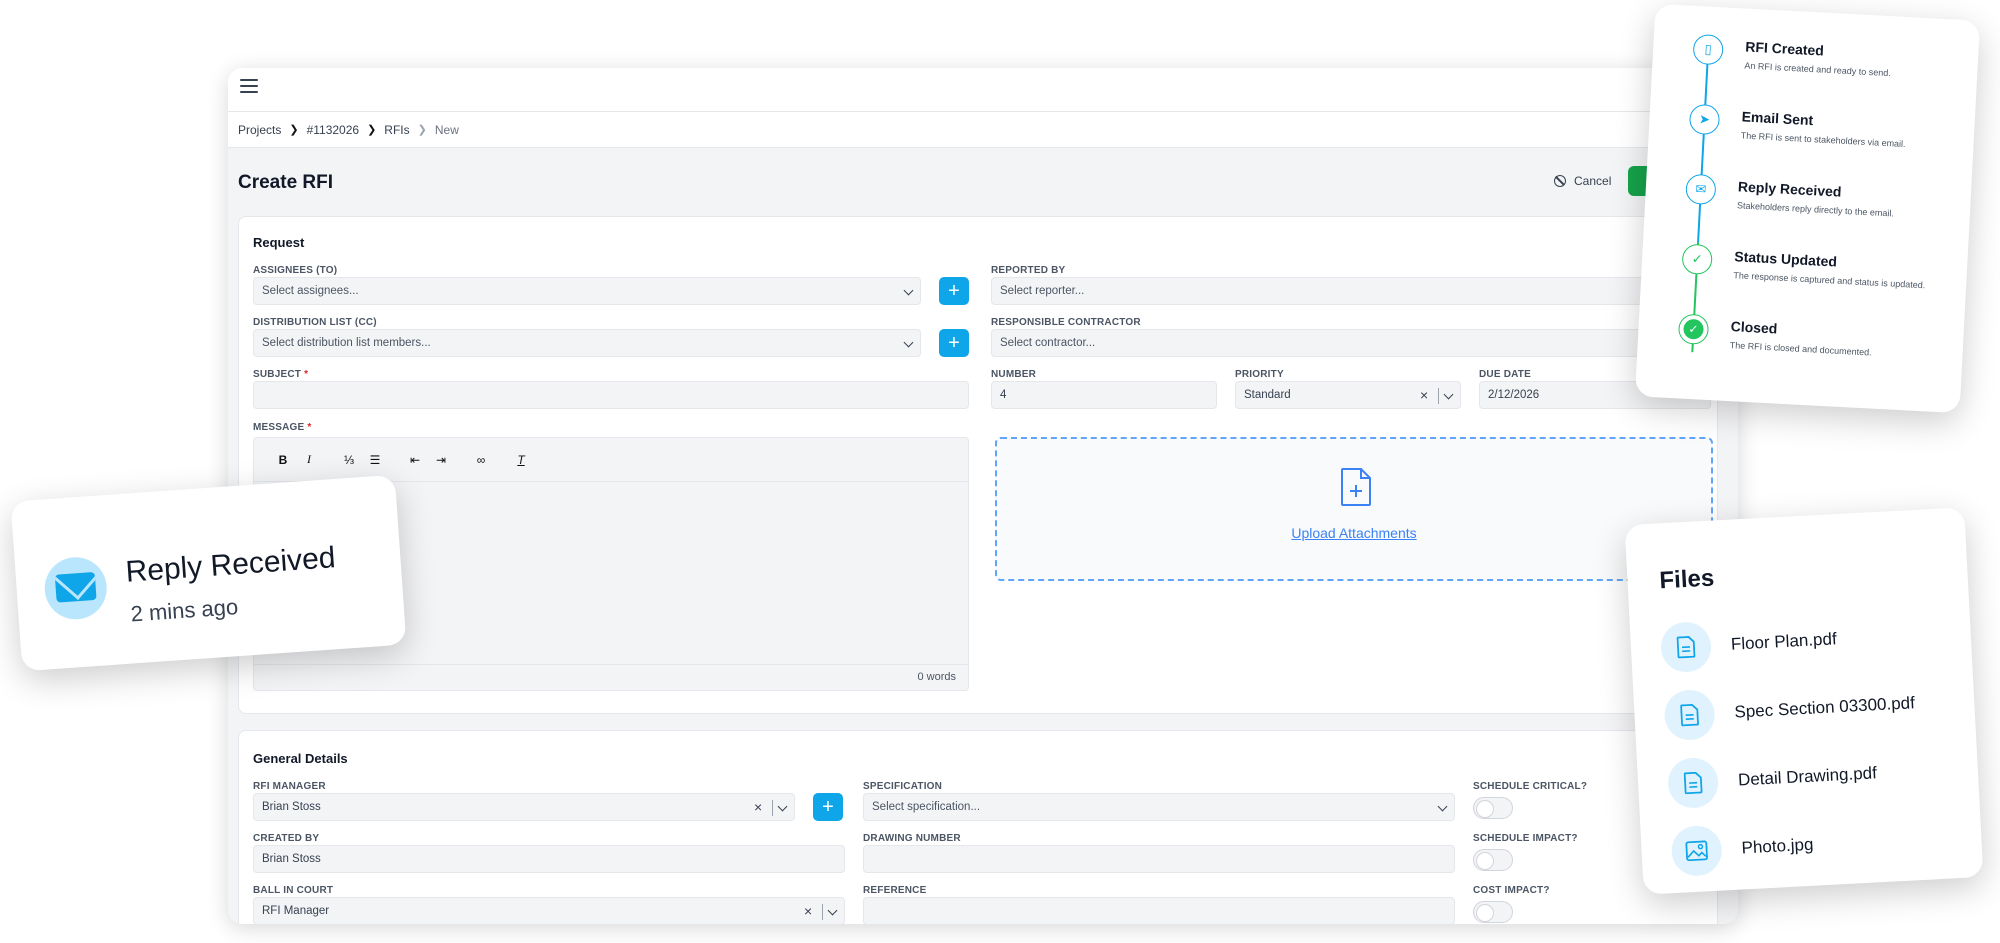 The height and width of the screenshot is (943, 2000). What do you see at coordinates (1785, 259) in the screenshot?
I see `timeline-title: Status Updated` at bounding box center [1785, 259].